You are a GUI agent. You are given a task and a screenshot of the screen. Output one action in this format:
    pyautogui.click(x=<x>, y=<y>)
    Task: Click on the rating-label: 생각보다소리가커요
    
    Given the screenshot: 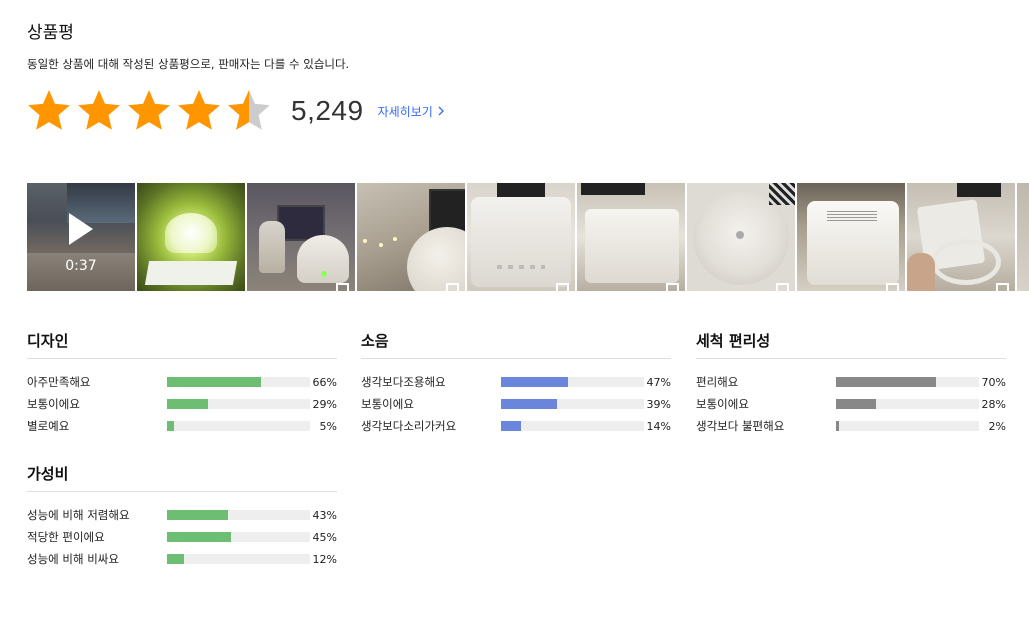 What is the action you would take?
    pyautogui.click(x=409, y=426)
    